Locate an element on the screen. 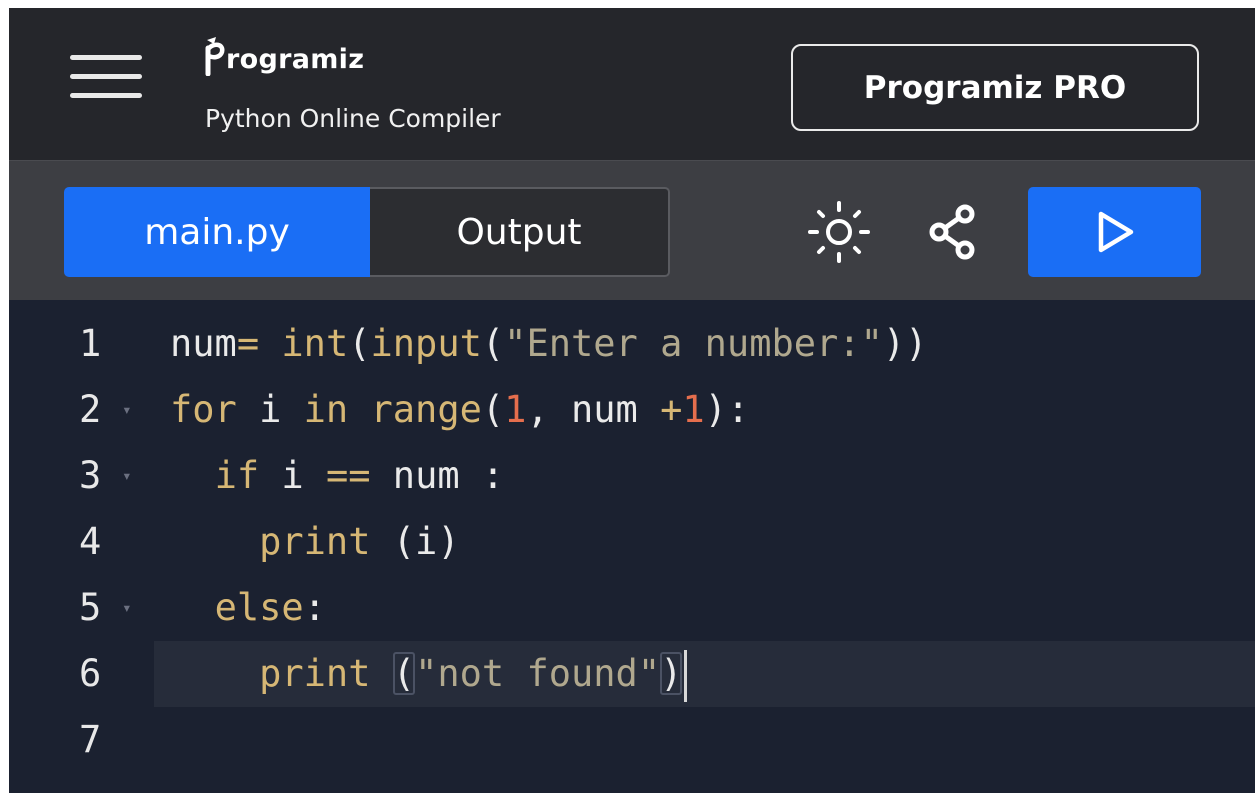  code-token: "Enter a number:" is located at coordinates (693, 343).